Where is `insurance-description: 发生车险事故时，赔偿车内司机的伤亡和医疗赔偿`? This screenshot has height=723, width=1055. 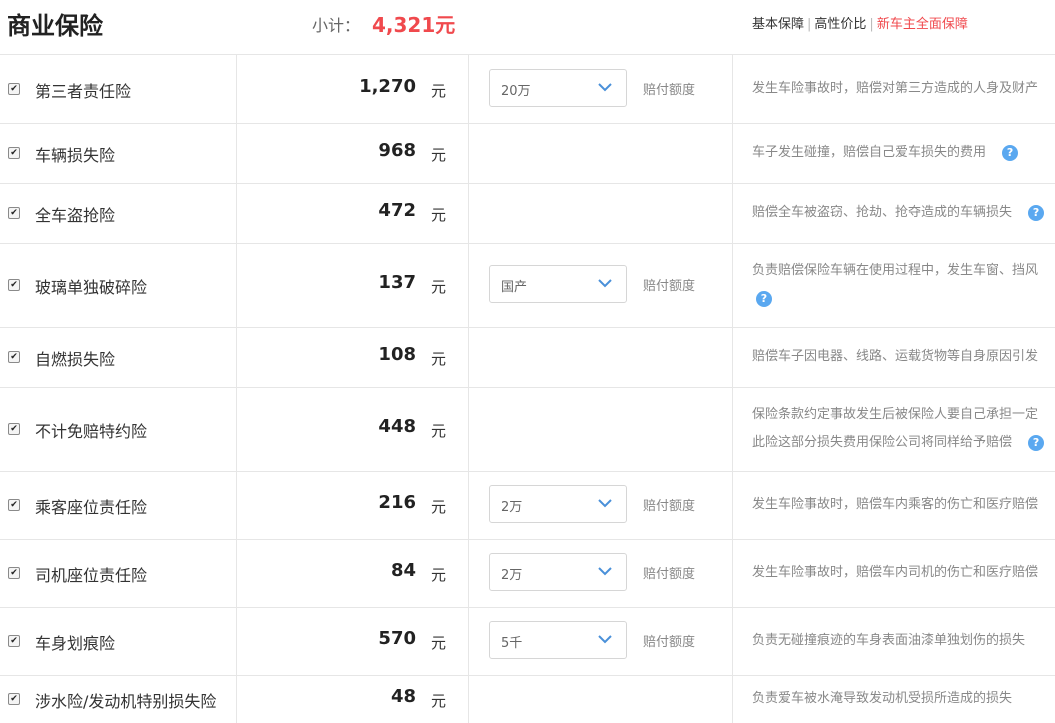 insurance-description: 发生车险事故时，赔偿车内司机的伤亡和医疗赔偿 is located at coordinates (903, 573).